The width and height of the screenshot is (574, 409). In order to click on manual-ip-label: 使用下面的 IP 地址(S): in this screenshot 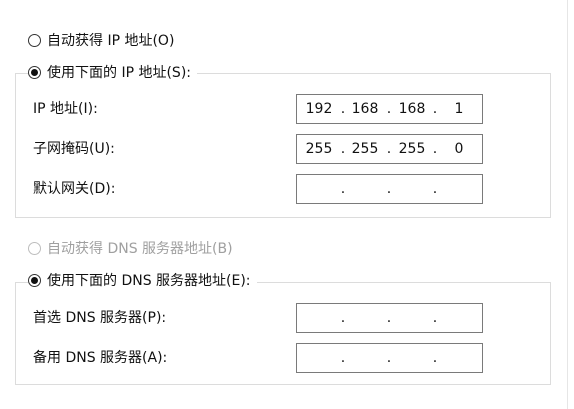, I will do `click(119, 73)`.